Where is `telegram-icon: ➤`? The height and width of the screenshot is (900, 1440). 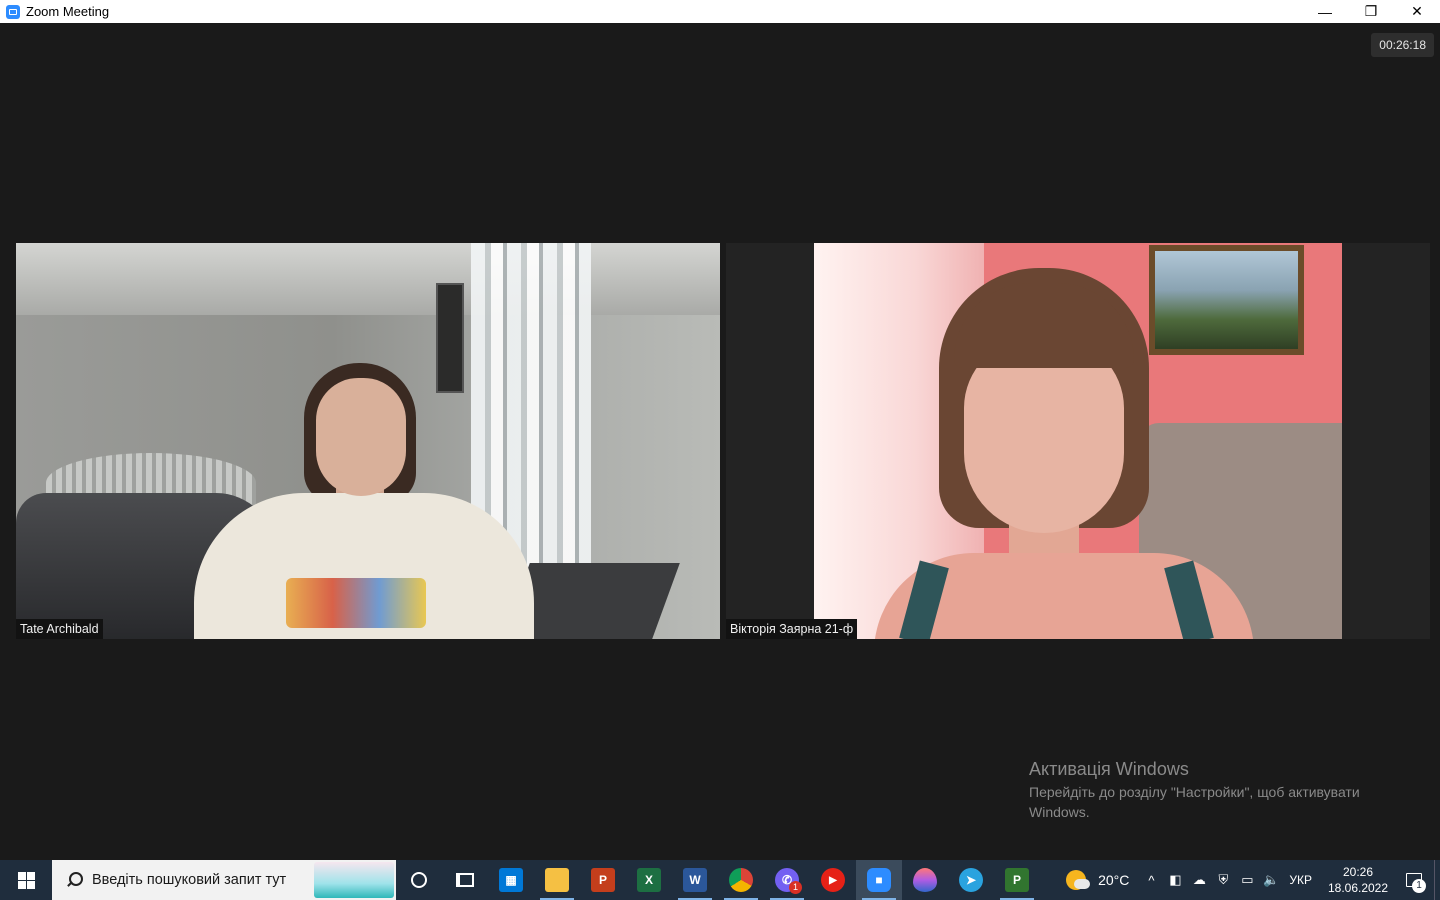
telegram-icon: ➤ is located at coordinates (971, 880).